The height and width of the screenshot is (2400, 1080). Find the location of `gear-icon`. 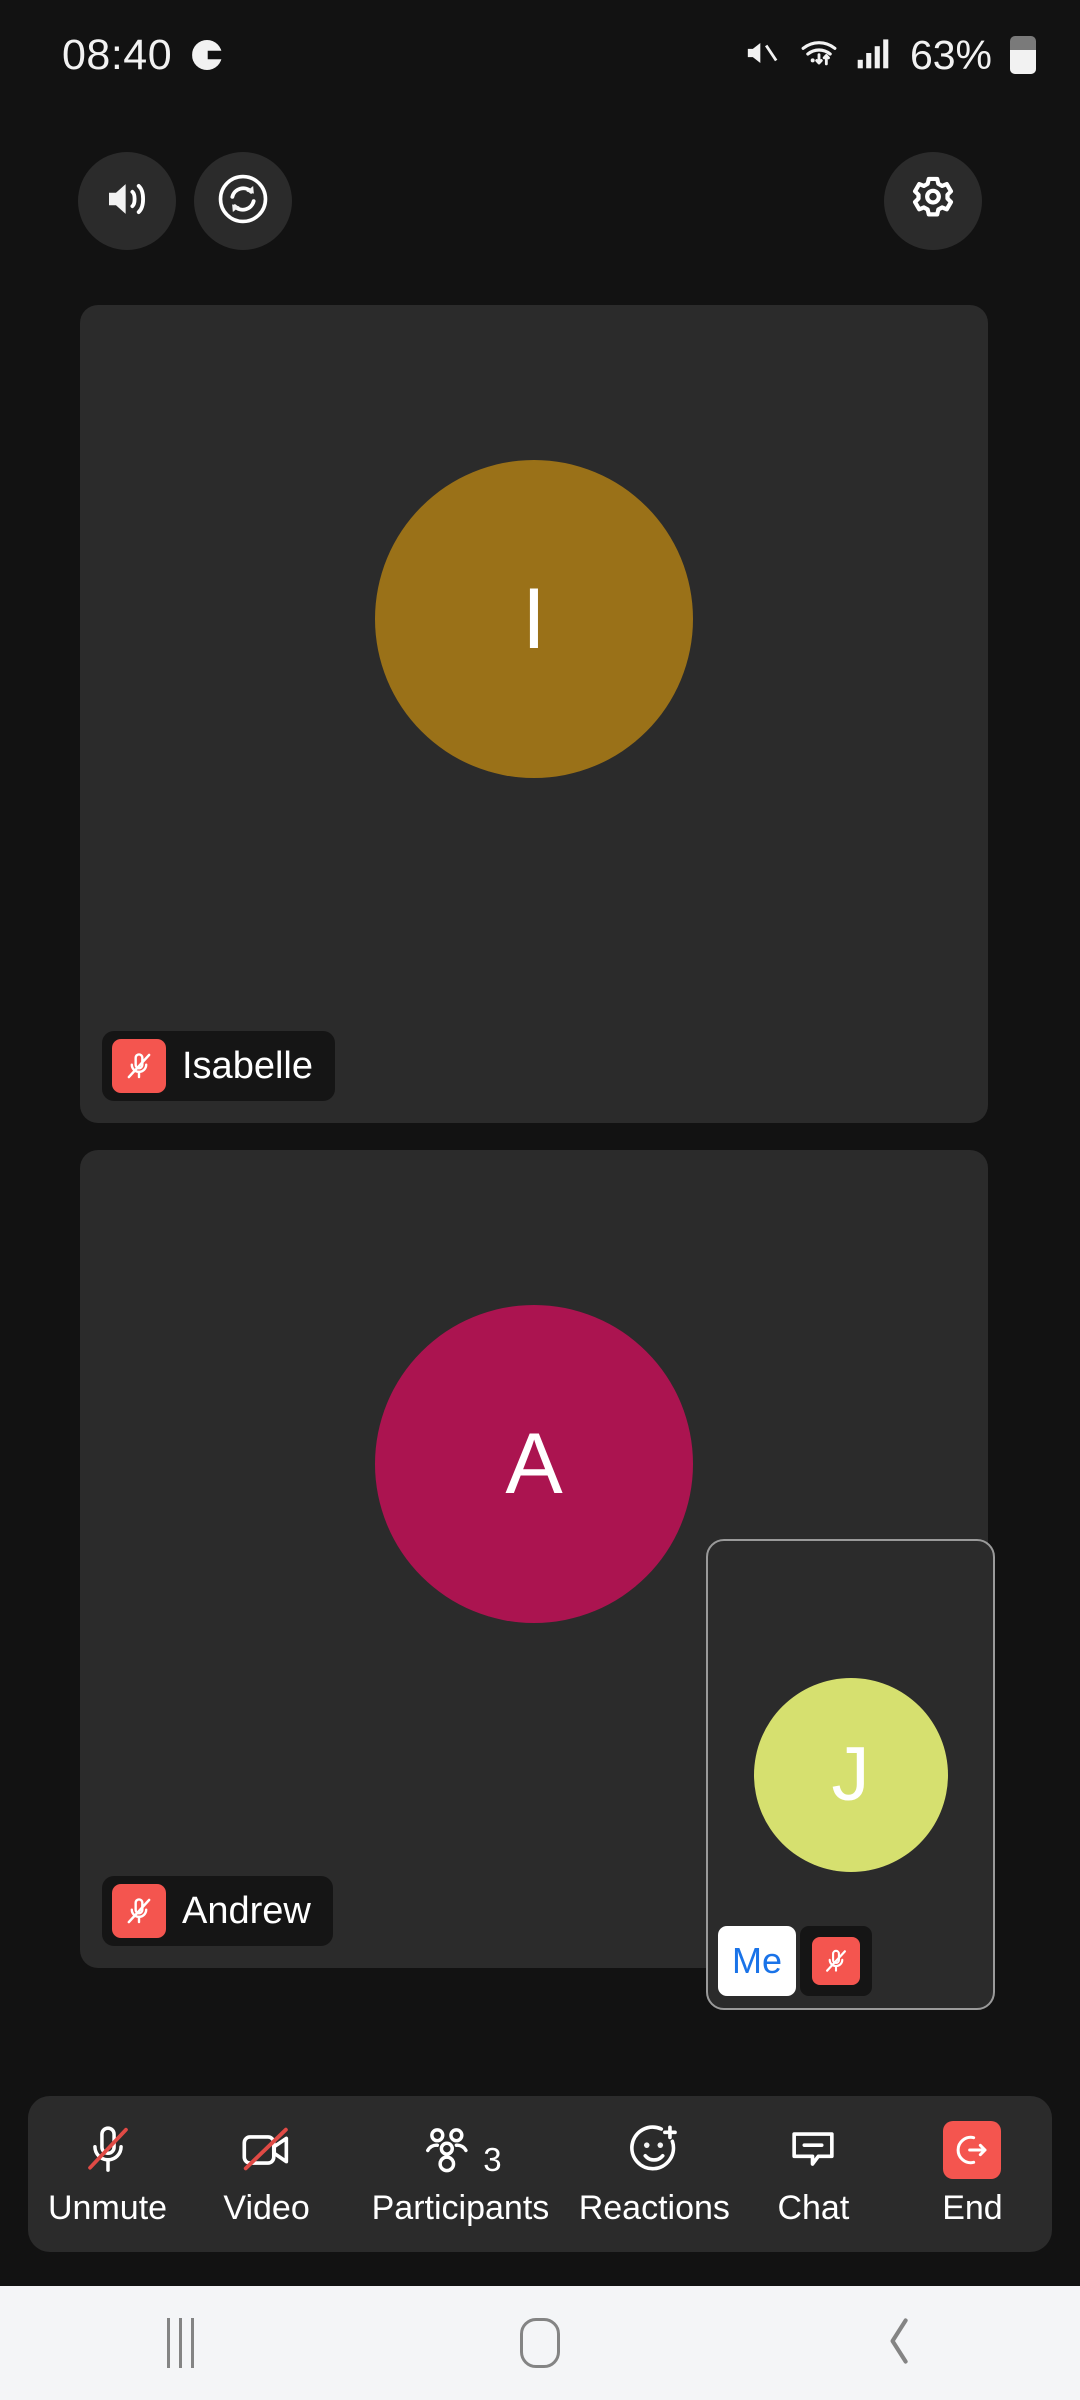

gear-icon is located at coordinates (933, 201).